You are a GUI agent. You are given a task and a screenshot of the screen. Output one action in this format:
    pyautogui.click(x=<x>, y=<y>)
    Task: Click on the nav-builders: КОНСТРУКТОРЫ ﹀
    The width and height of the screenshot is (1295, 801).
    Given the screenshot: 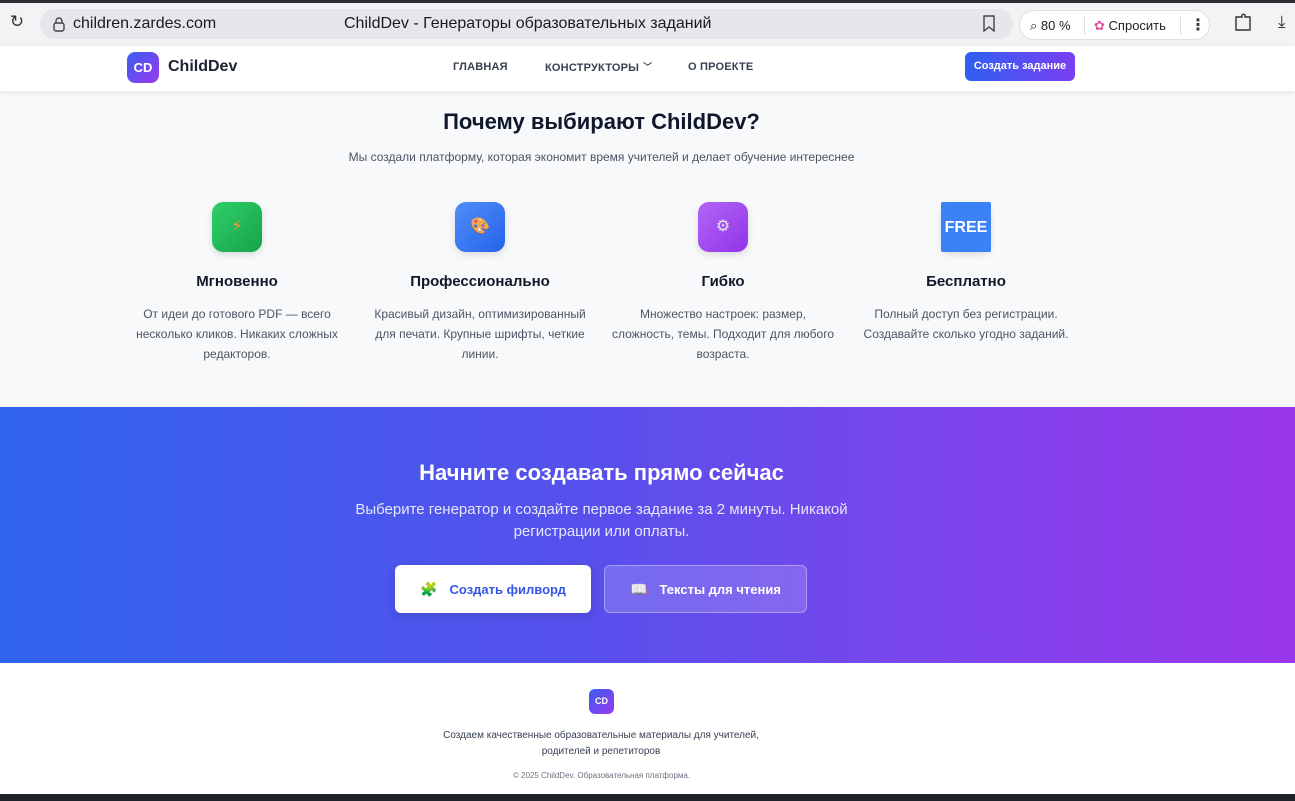 What is the action you would take?
    pyautogui.click(x=598, y=67)
    